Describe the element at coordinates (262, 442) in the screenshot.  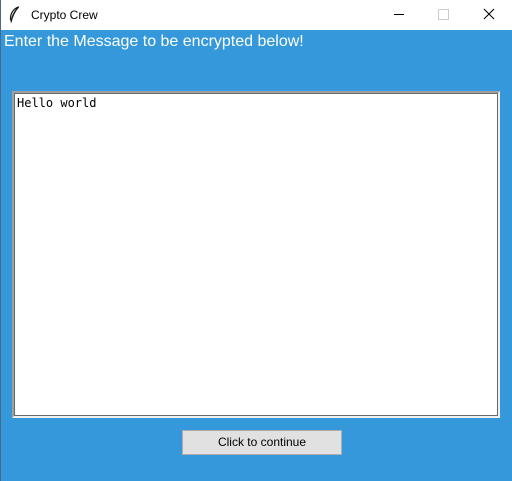
I see `continue-button: Click to continue` at that location.